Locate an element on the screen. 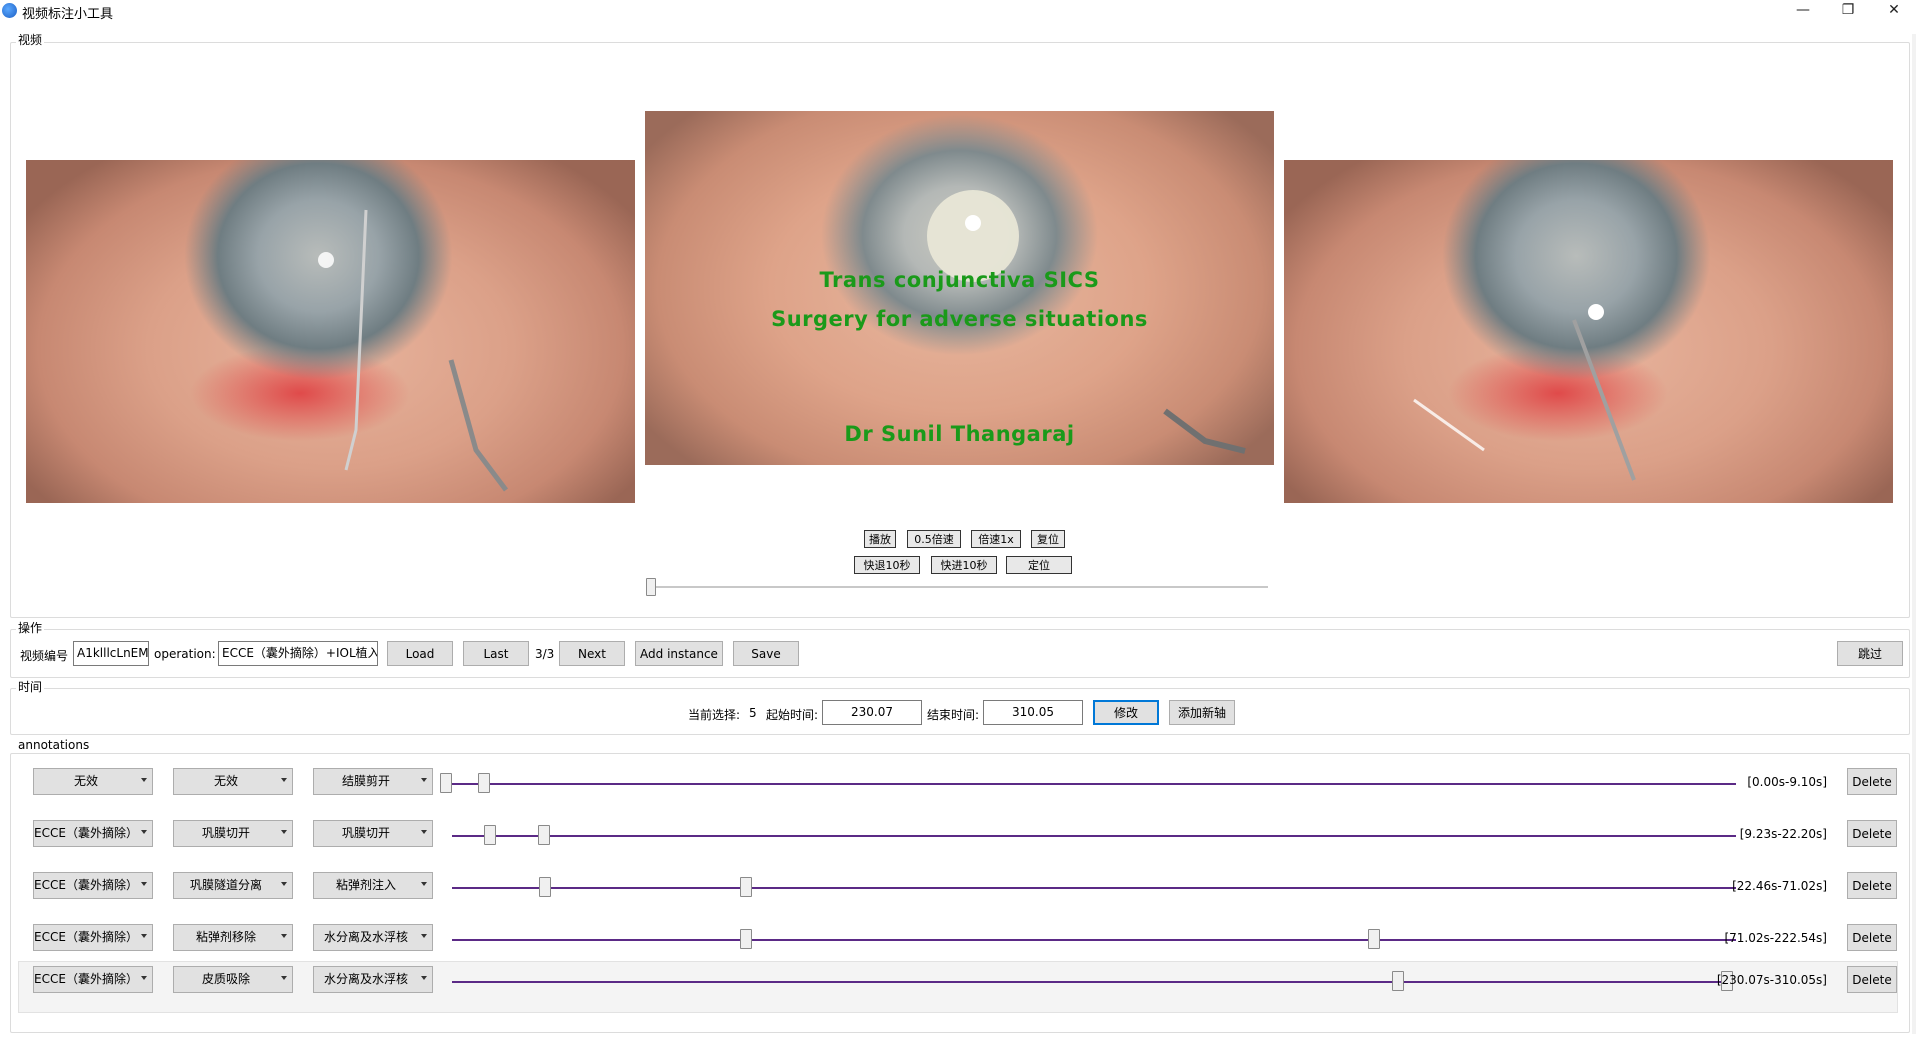  window-edge is located at coordinates (1914, 534).